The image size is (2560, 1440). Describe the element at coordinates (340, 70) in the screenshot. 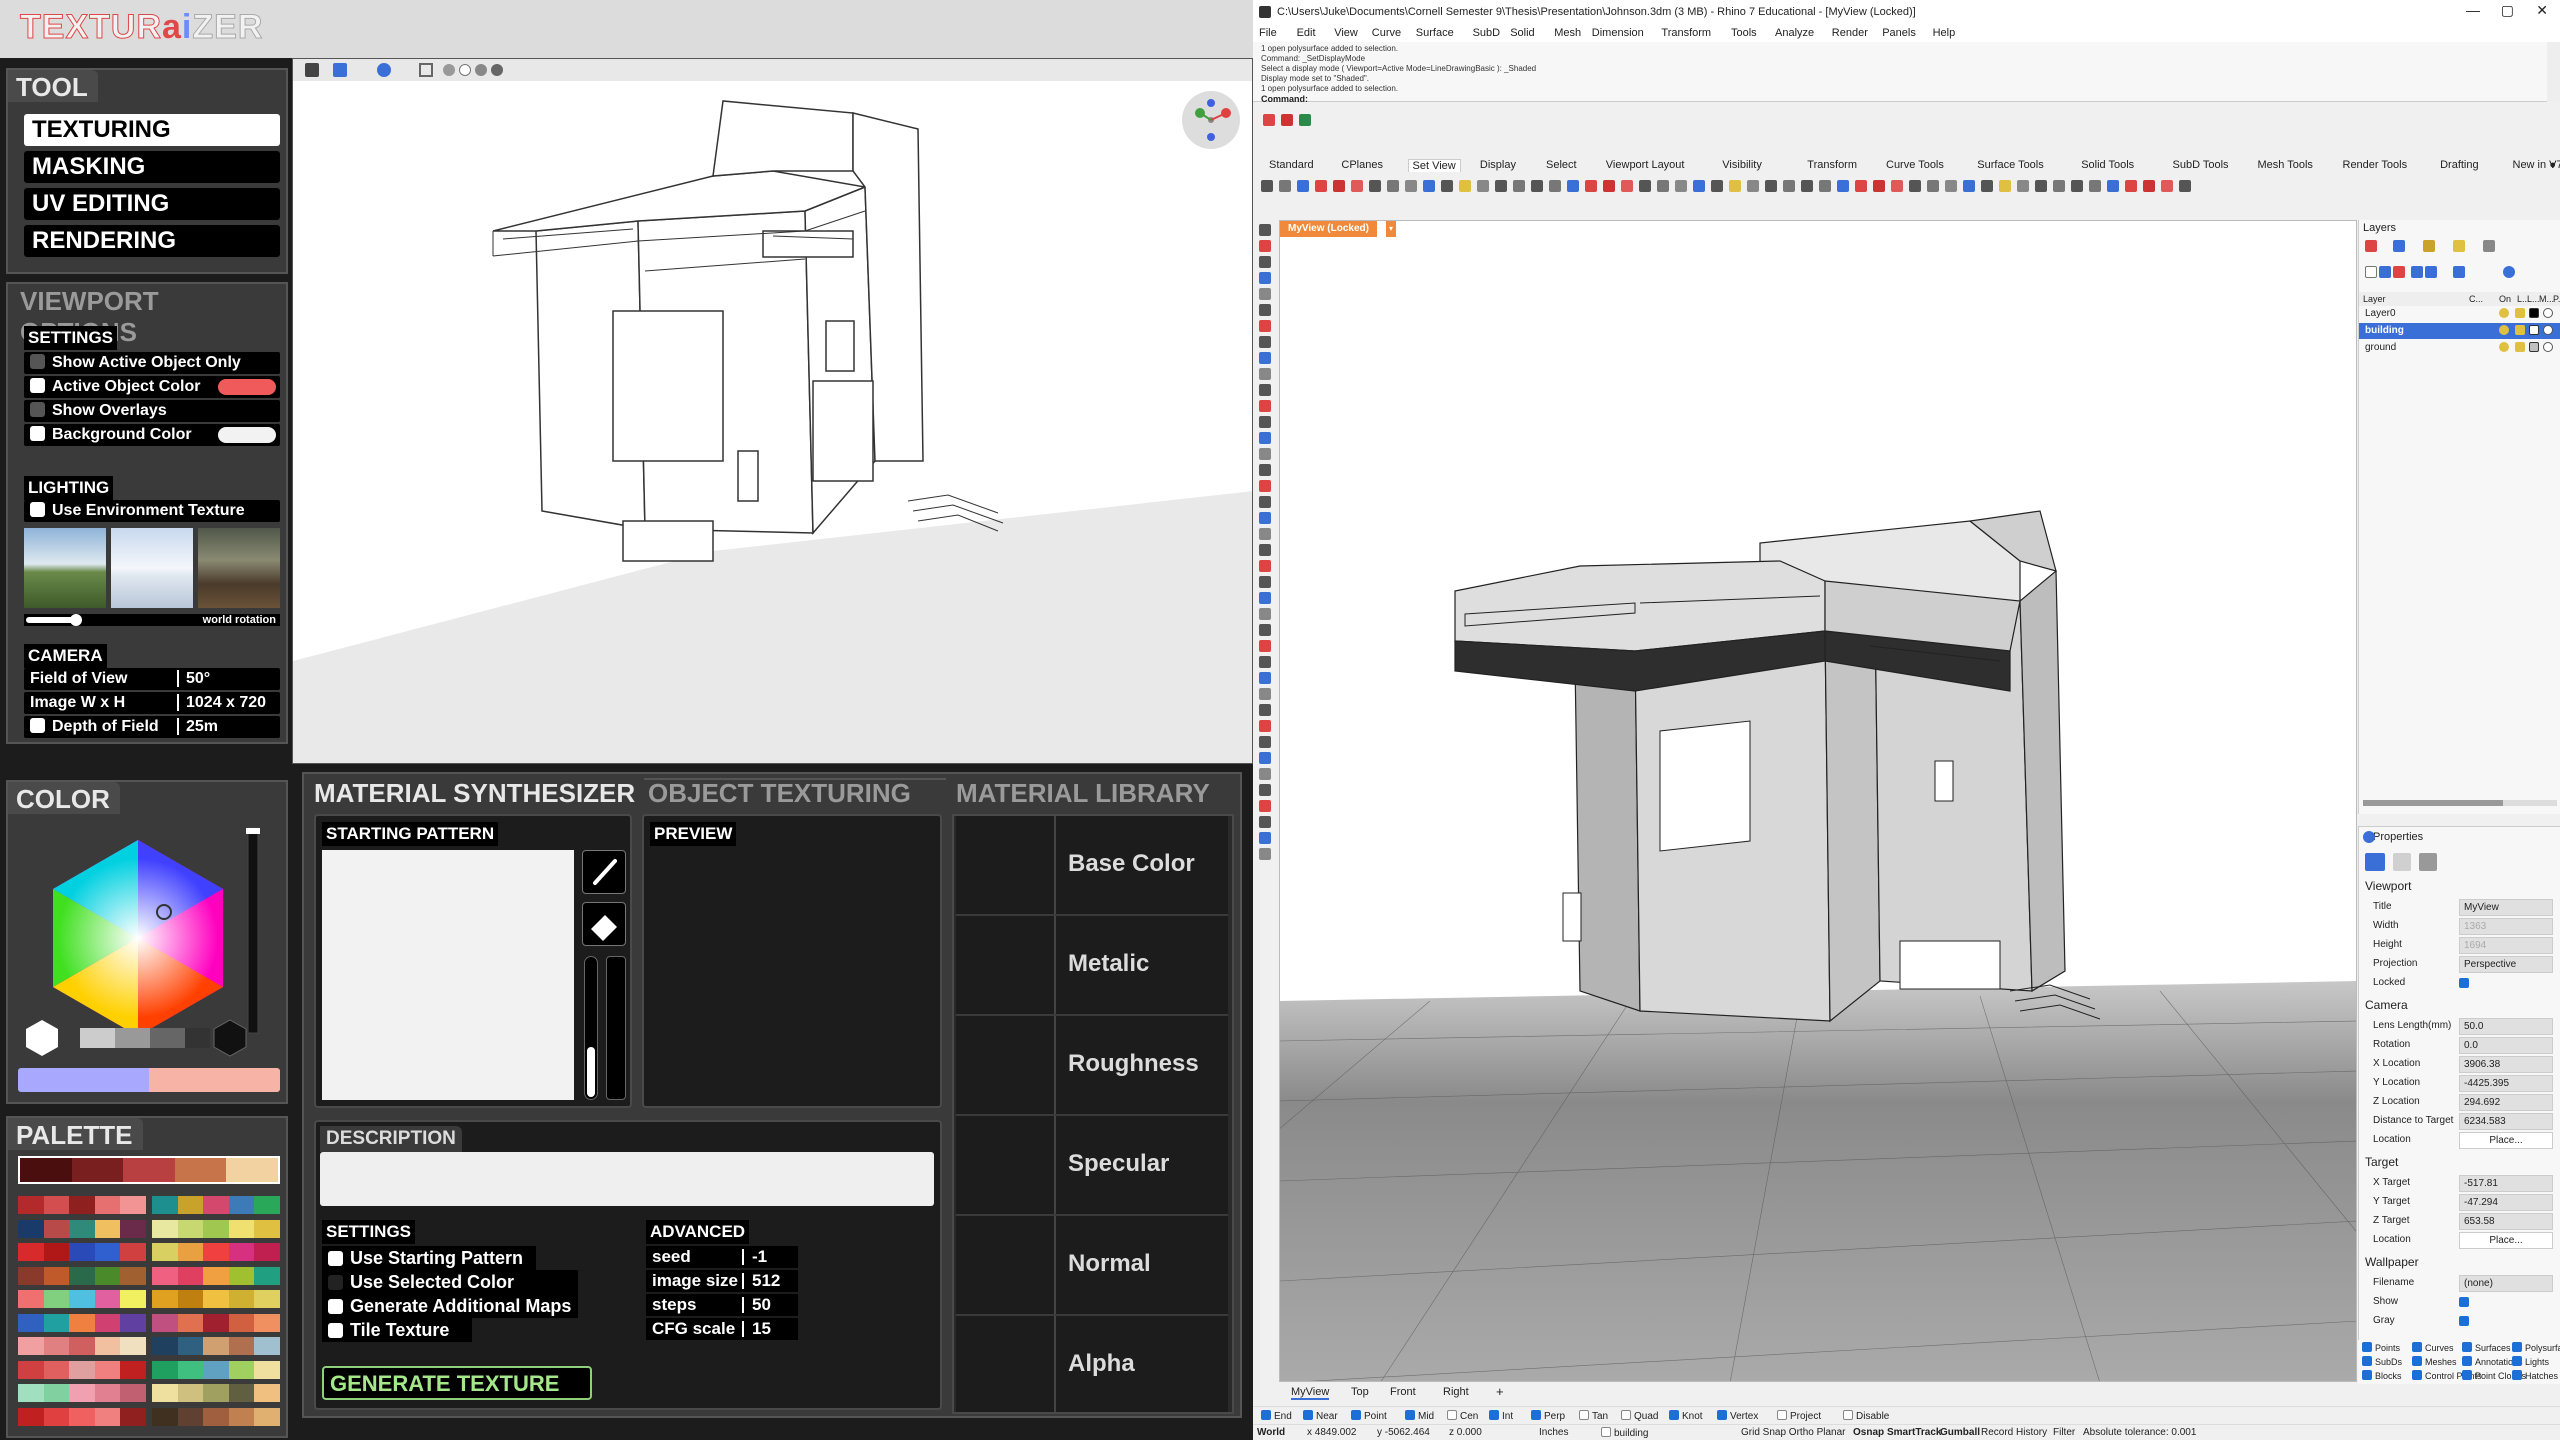

I see `navigate-icon` at that location.